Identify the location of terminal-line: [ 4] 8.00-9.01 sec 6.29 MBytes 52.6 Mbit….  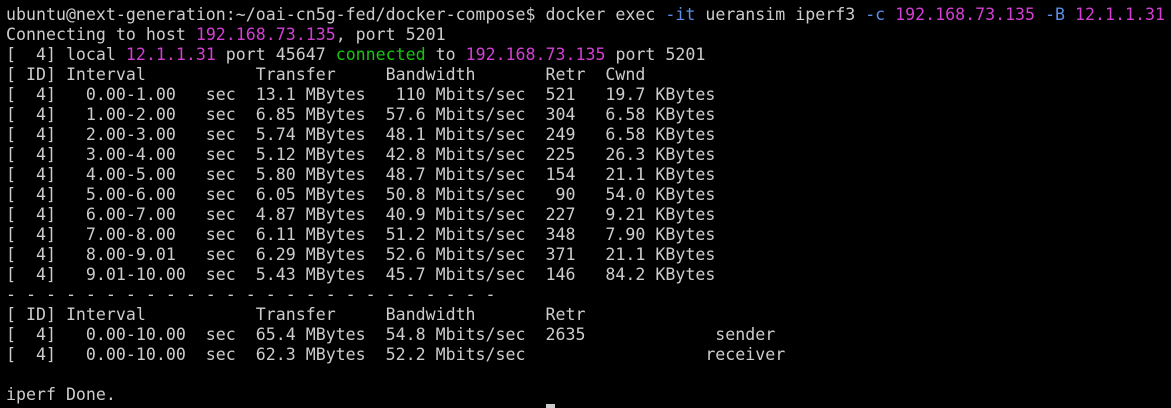
(588, 255).